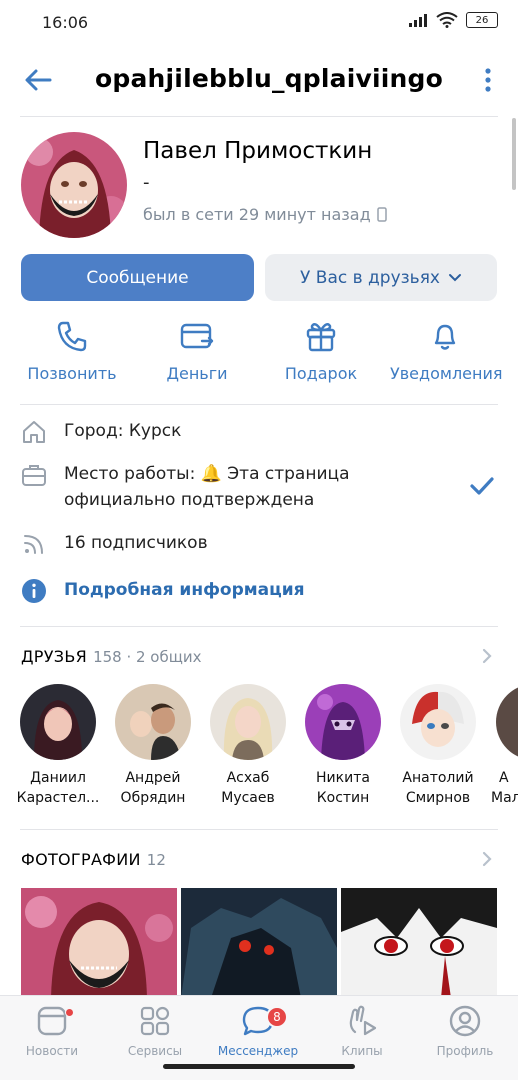  What do you see at coordinates (259, 404) in the screenshot?
I see `actions-divider` at bounding box center [259, 404].